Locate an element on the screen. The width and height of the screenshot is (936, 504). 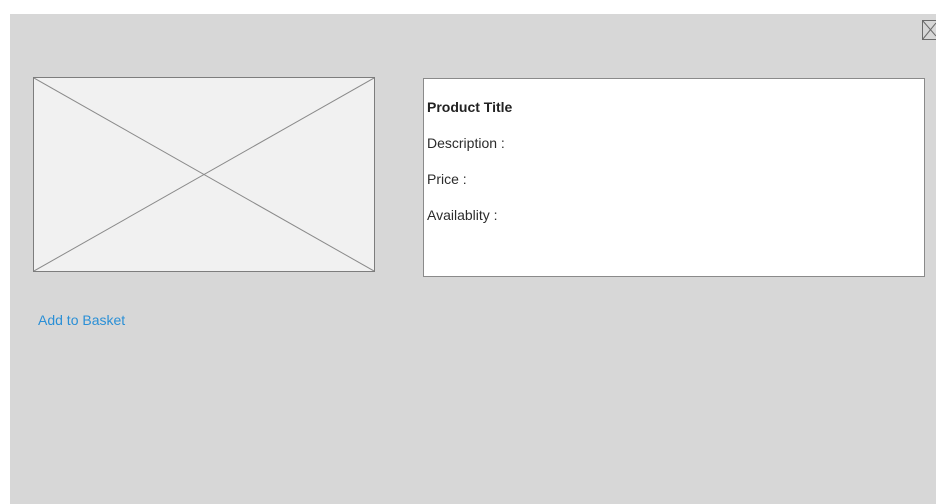
close-button is located at coordinates (929, 30).